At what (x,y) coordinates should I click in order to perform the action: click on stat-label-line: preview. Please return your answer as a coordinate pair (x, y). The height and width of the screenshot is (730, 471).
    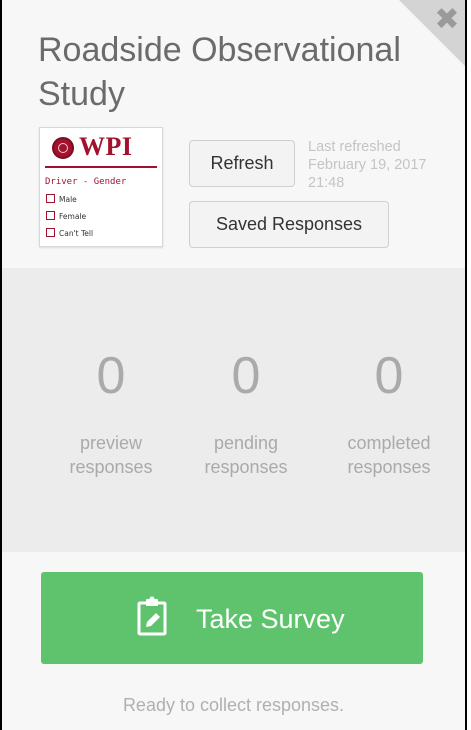
    Looking at the image, I should click on (111, 443).